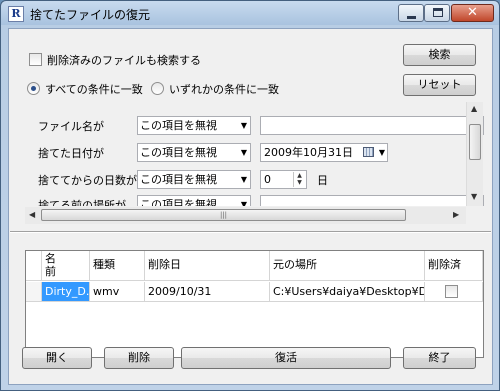 This screenshot has width=500, height=391. Describe the element at coordinates (411, 17) in the screenshot. I see `minimize-icon` at that location.